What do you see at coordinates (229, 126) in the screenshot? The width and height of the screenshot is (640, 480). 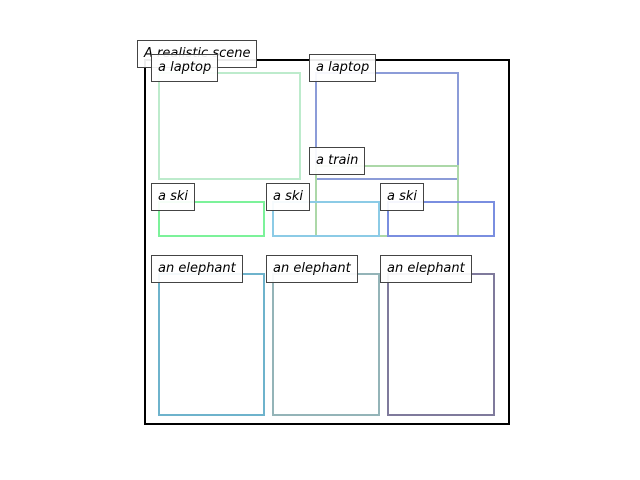 I see `laptop-bounding-box` at bounding box center [229, 126].